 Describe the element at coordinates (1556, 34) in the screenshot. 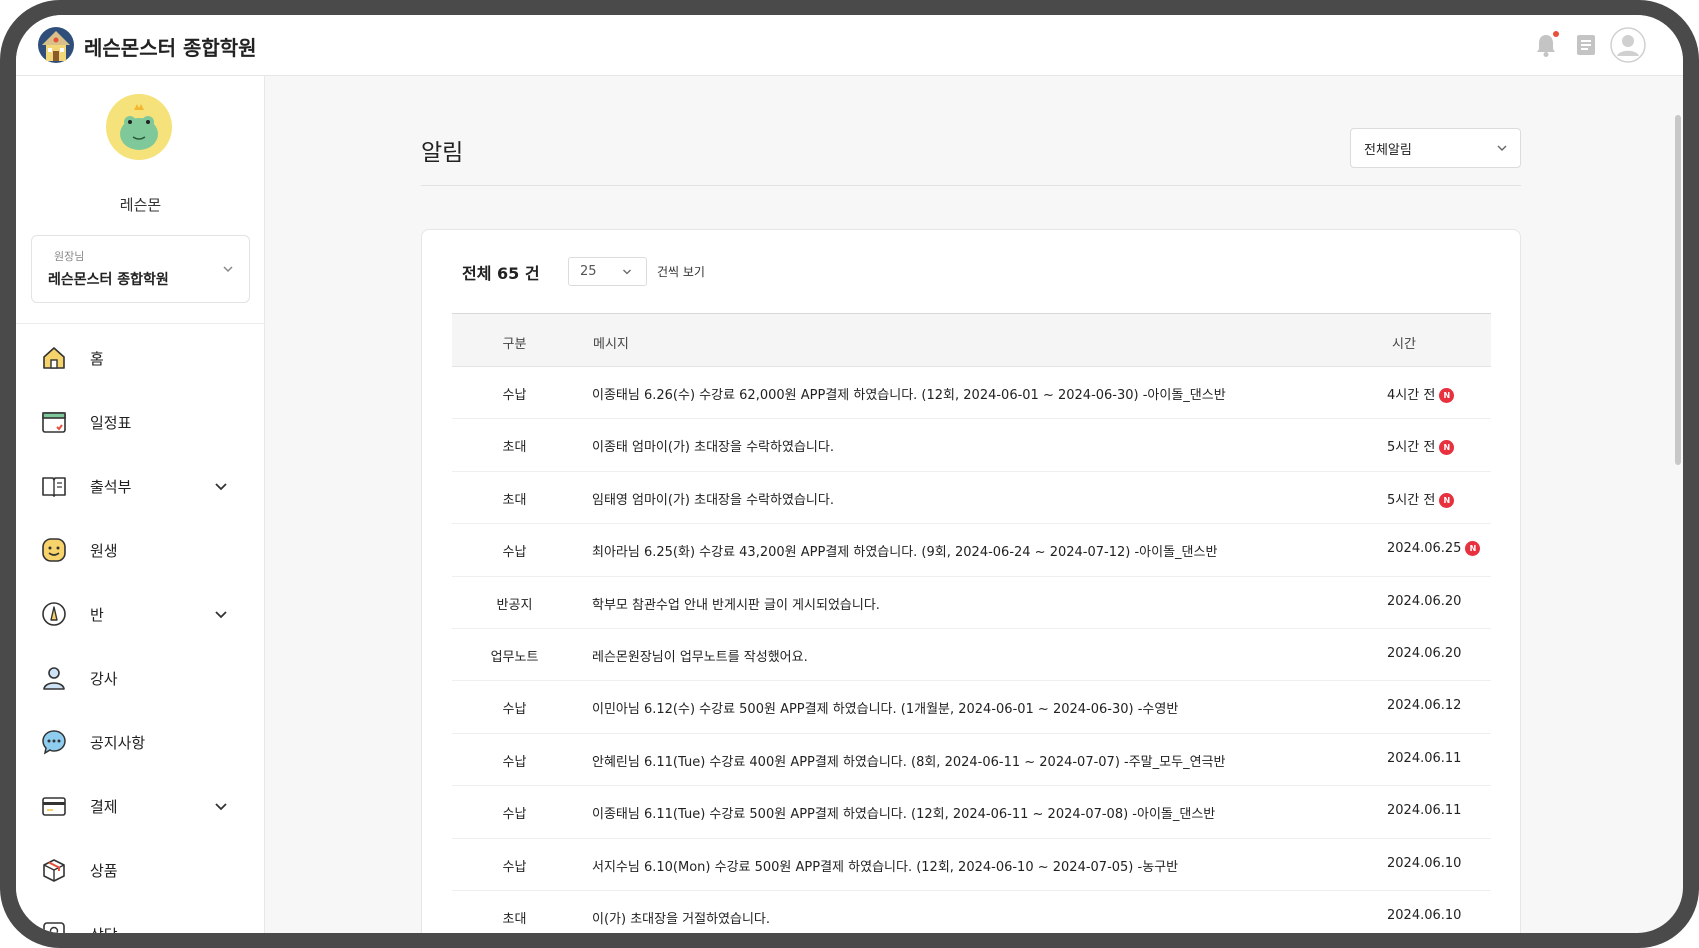

I see `notification-dot` at that location.